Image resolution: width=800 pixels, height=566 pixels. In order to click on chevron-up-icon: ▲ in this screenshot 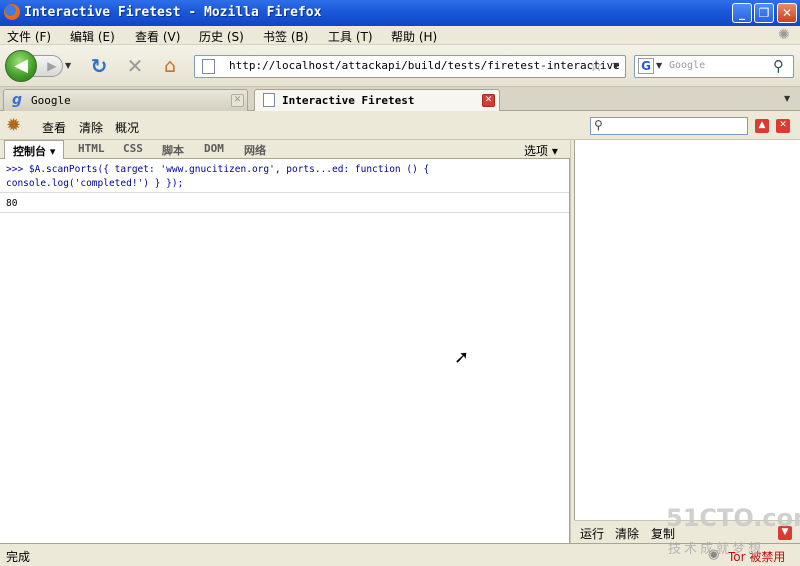, I will do `click(762, 125)`.